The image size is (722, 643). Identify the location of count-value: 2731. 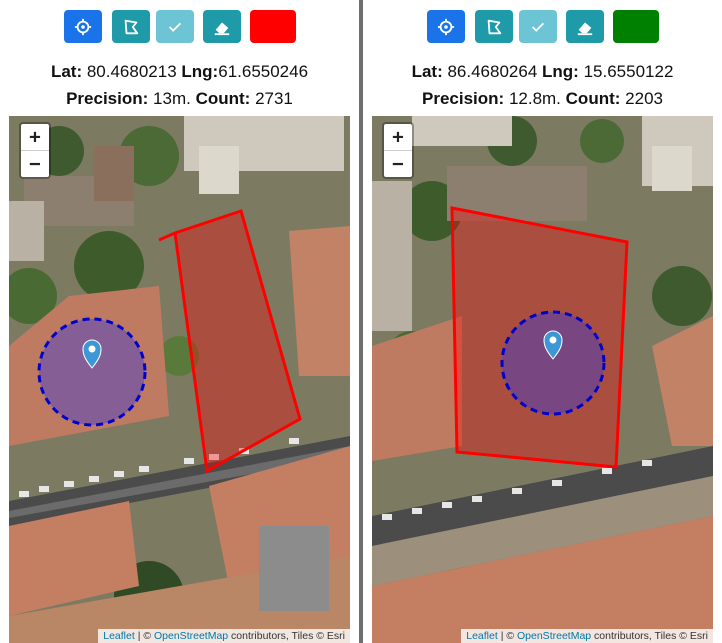
(274, 98).